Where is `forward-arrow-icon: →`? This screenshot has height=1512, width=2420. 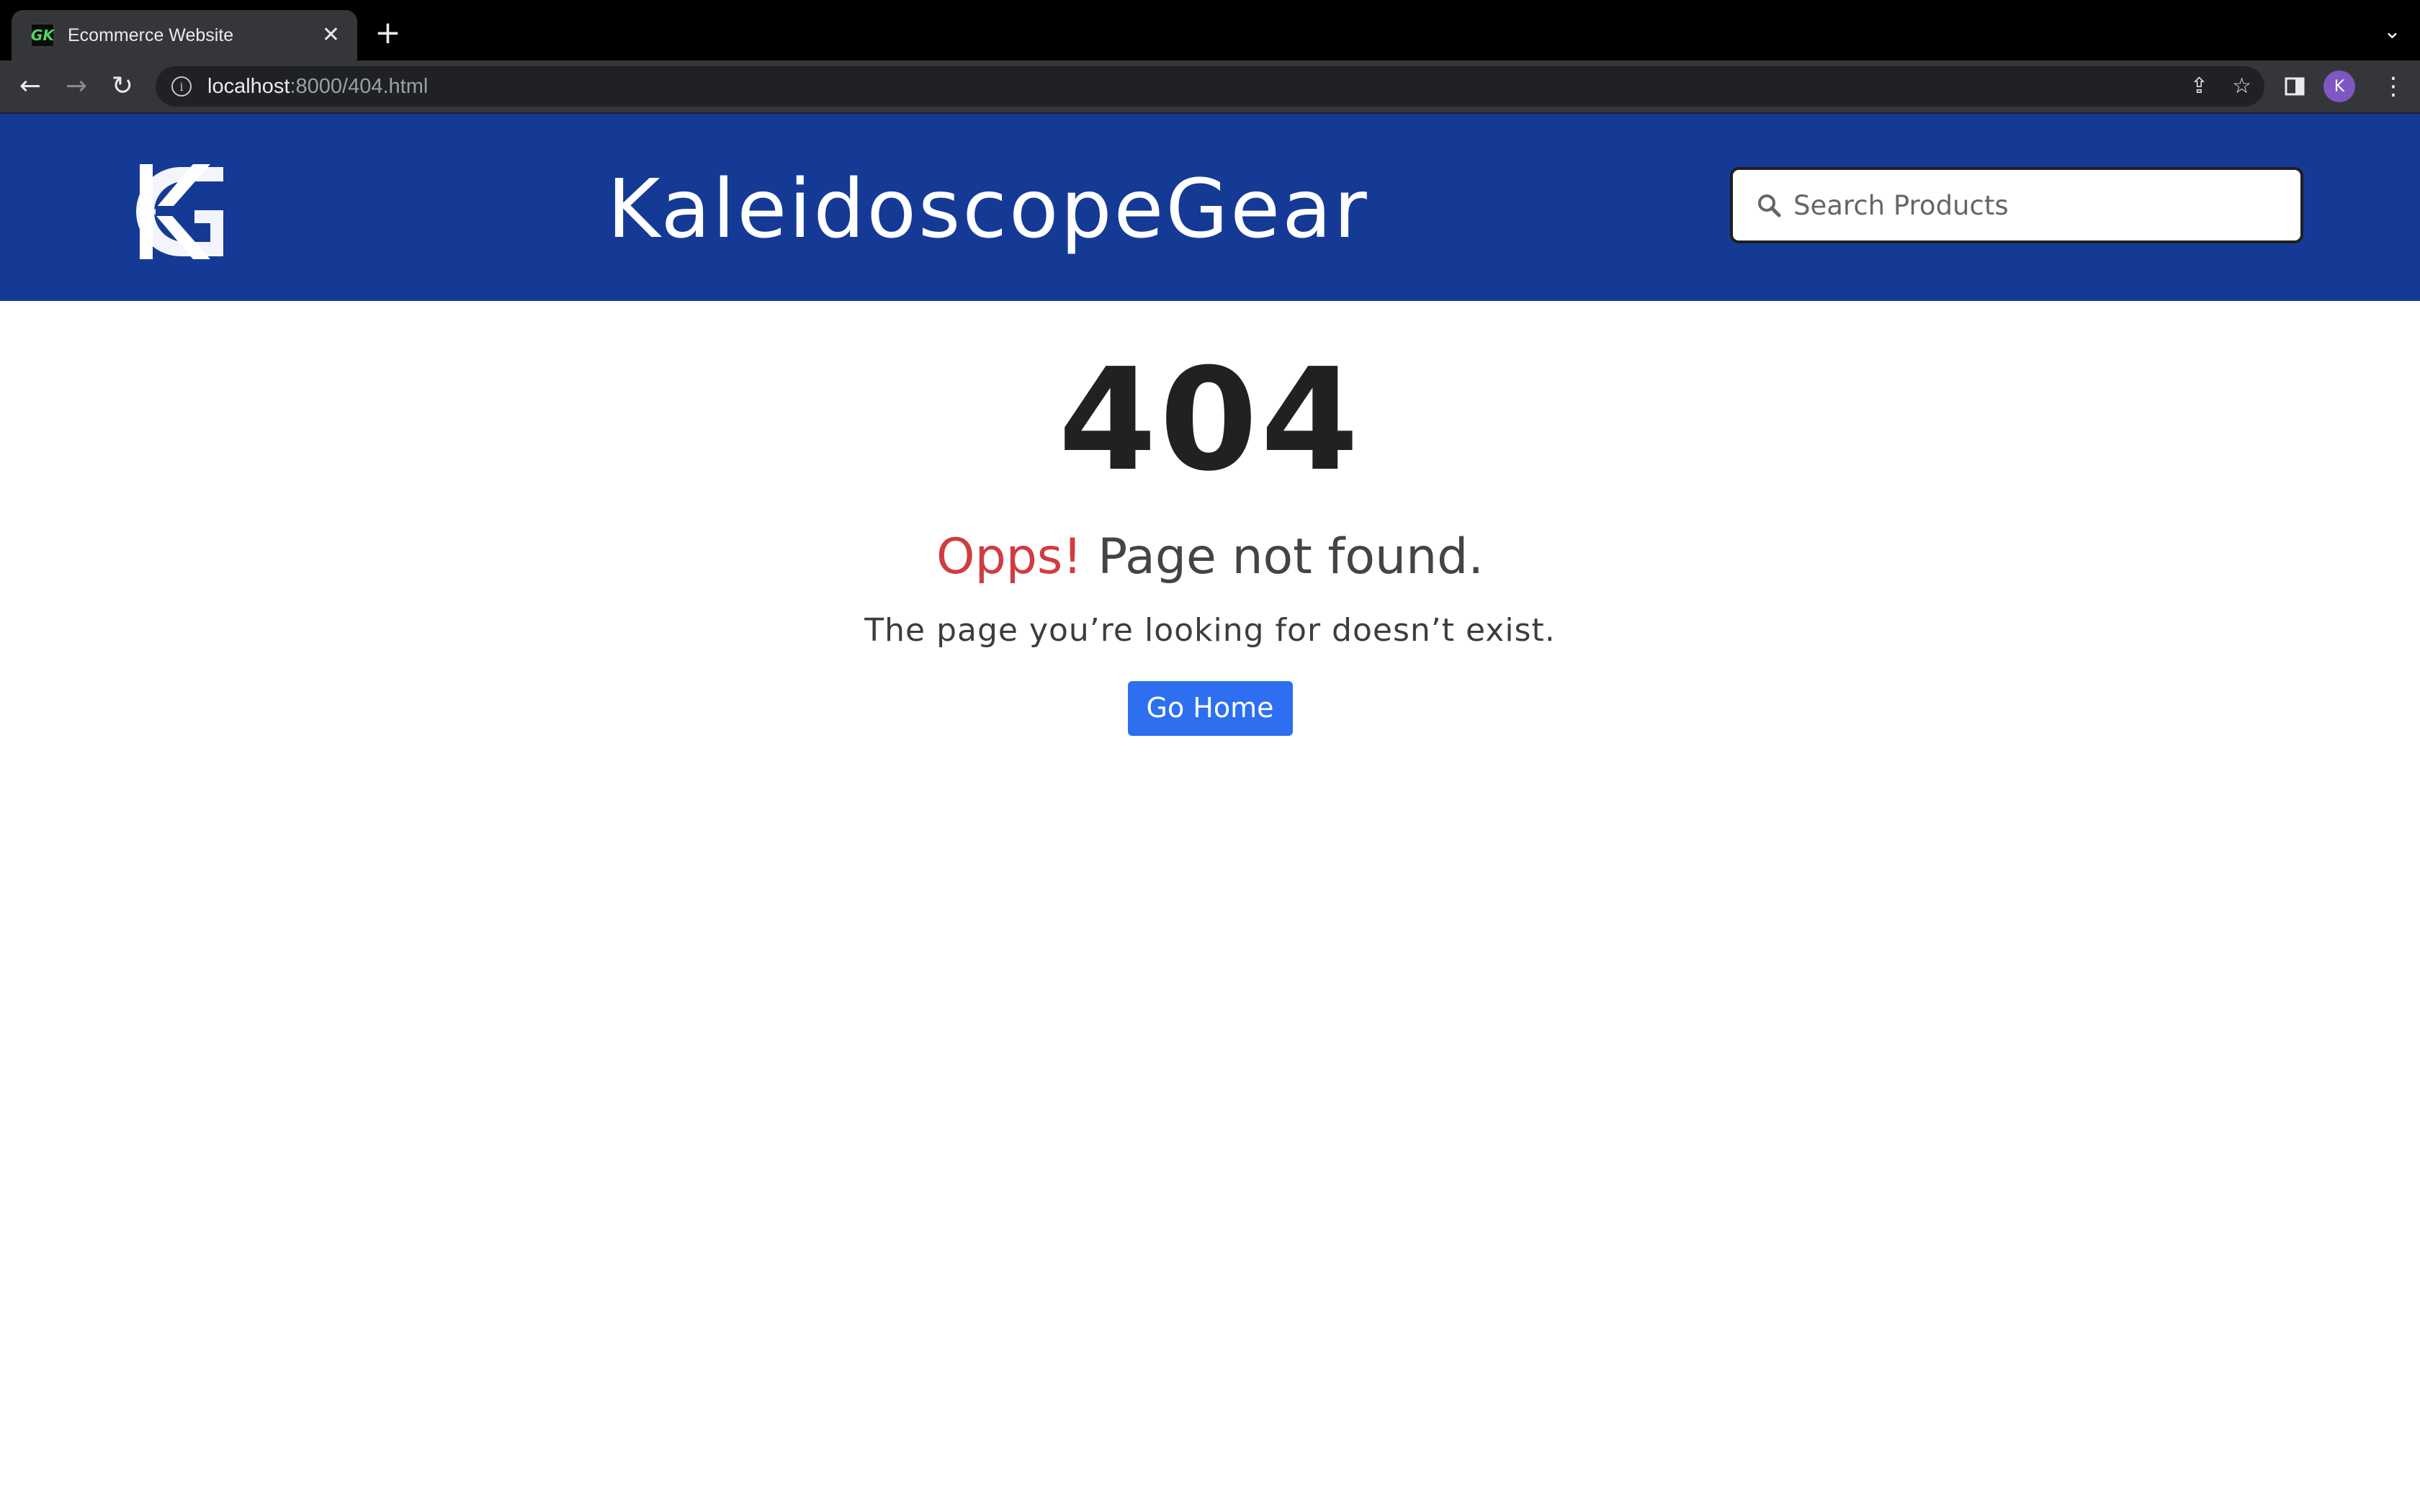
forward-arrow-icon: → is located at coordinates (76, 86).